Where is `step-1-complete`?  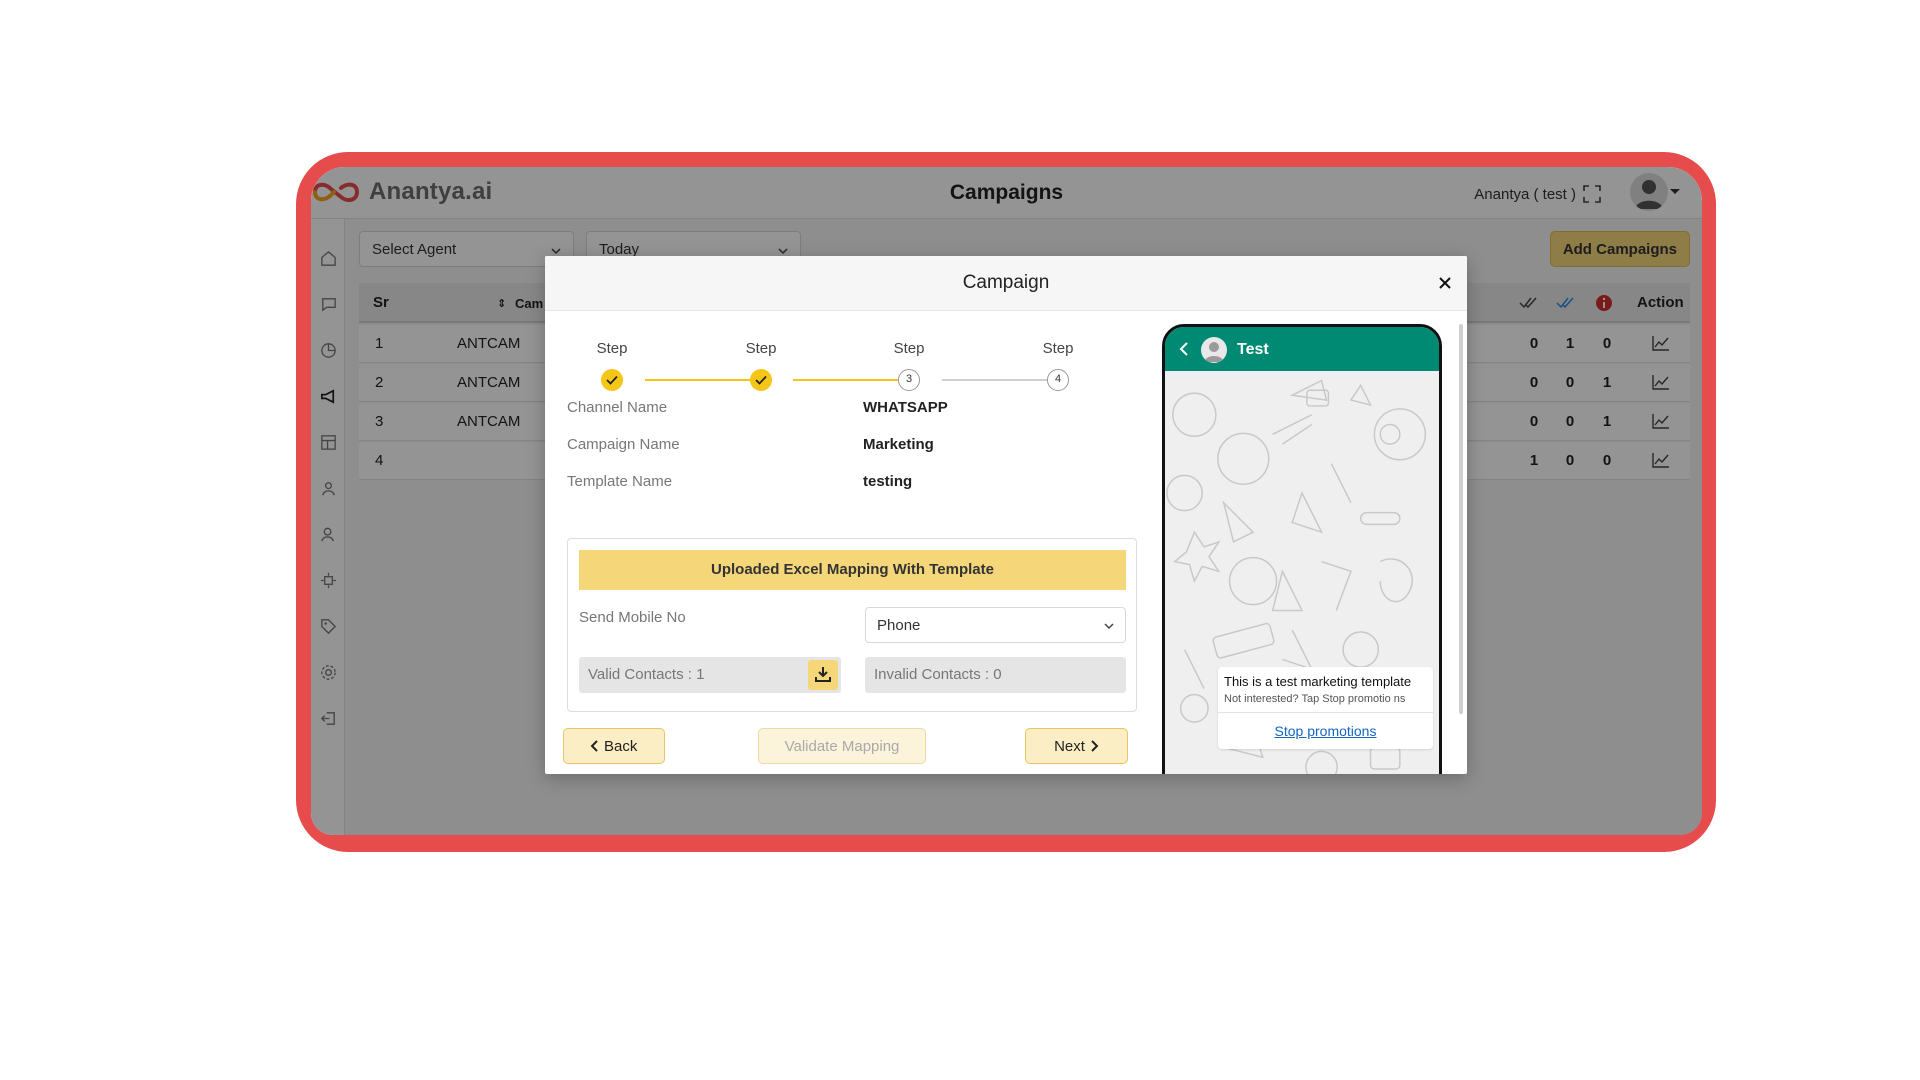
step-1-complete is located at coordinates (612, 380).